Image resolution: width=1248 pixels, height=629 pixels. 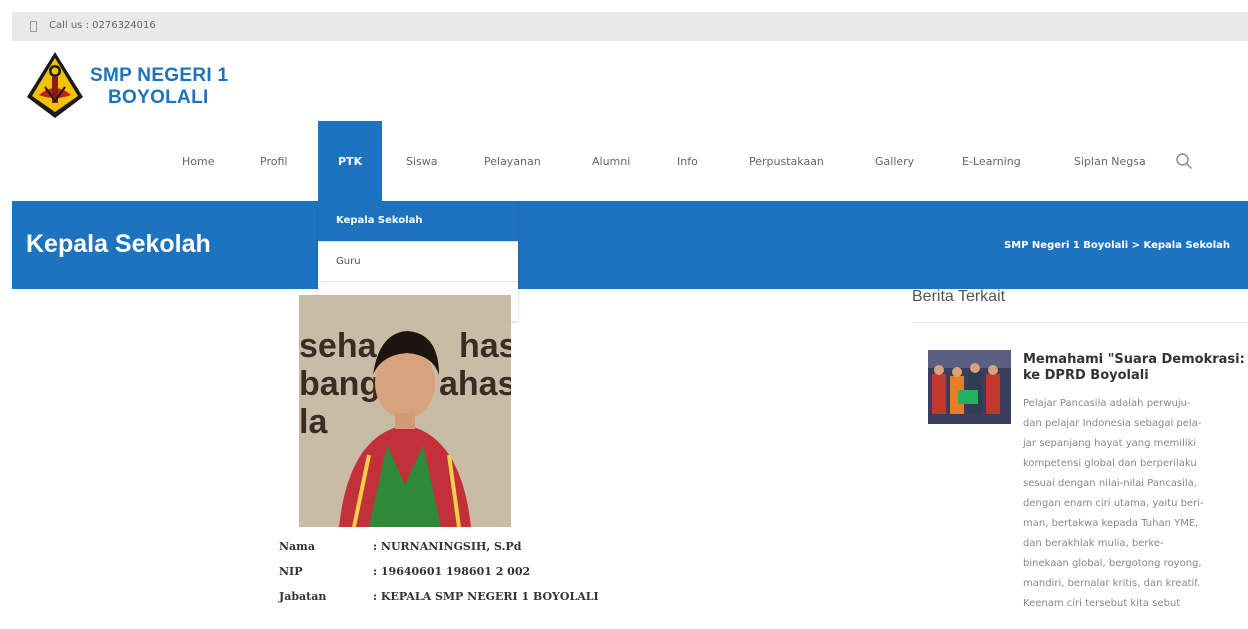 What do you see at coordinates (611, 161) in the screenshot?
I see `nav-item-alumni: Alumni` at bounding box center [611, 161].